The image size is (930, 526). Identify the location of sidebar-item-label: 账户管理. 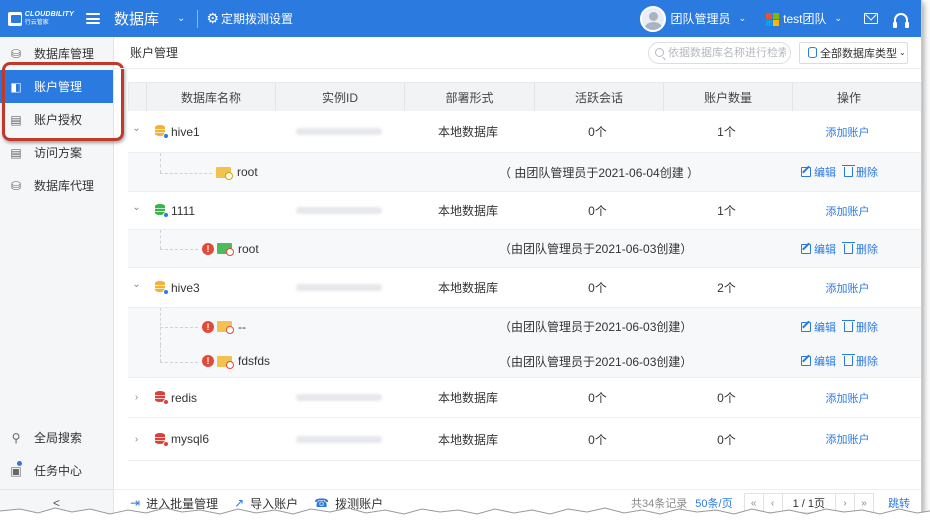
(58, 87).